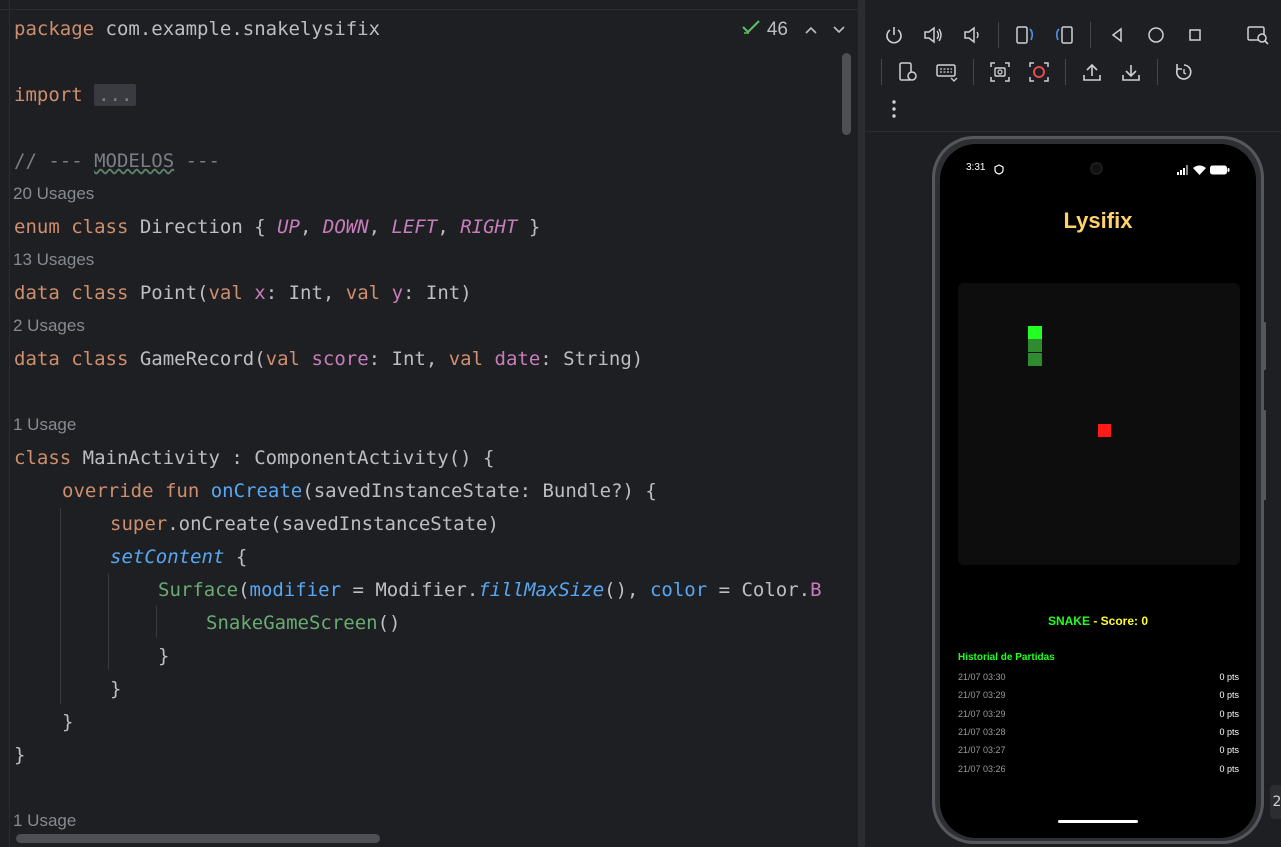  Describe the element at coordinates (982, 750) in the screenshot. I see `history-date: 21/07 03:27` at that location.